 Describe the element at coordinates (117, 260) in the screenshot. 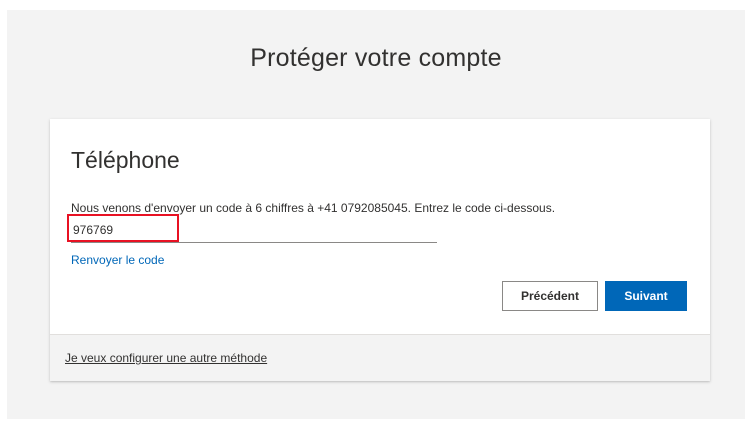

I see `resend-code-link: Renvoyer le code` at that location.